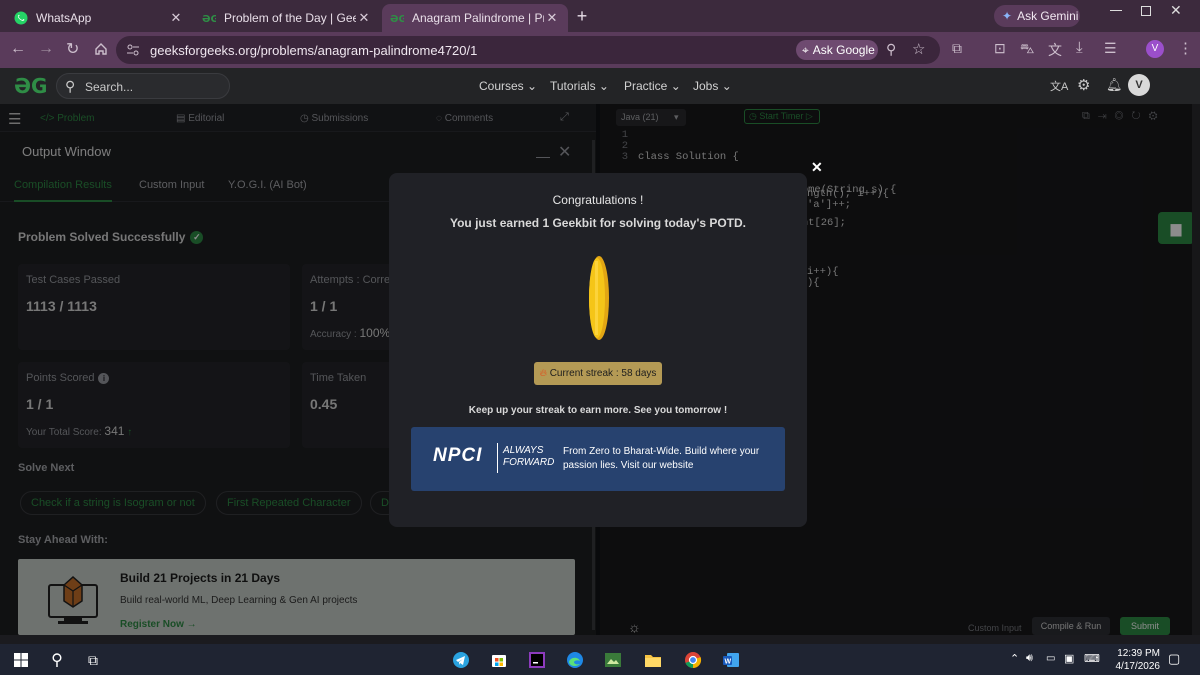  Describe the element at coordinates (93, 660) in the screenshot. I see `task-view-icon: ⧉` at that location.